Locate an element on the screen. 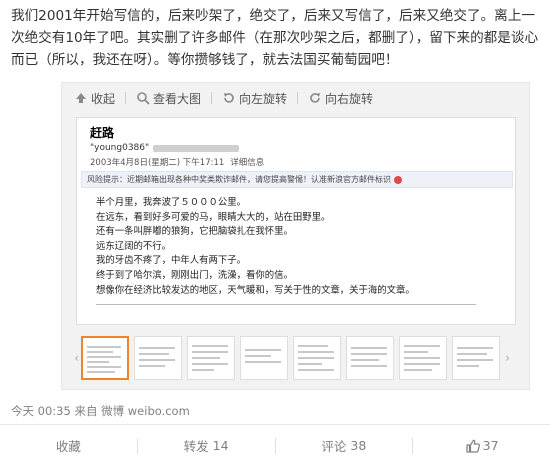  comment-label: 评论 is located at coordinates (334, 446).